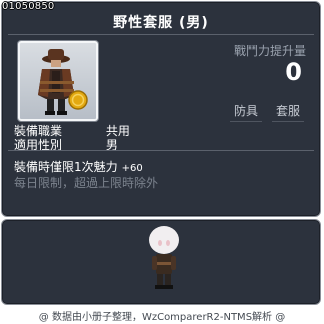  I want to click on item-icon-frame, so click(58, 81).